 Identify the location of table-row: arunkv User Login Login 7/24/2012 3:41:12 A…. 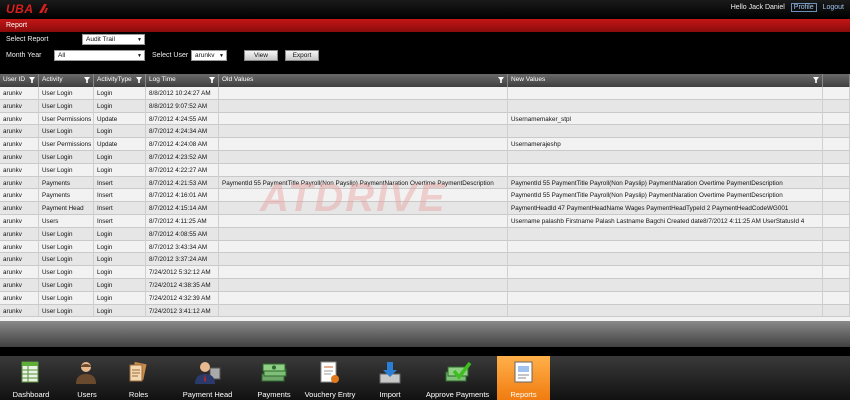
(425, 311).